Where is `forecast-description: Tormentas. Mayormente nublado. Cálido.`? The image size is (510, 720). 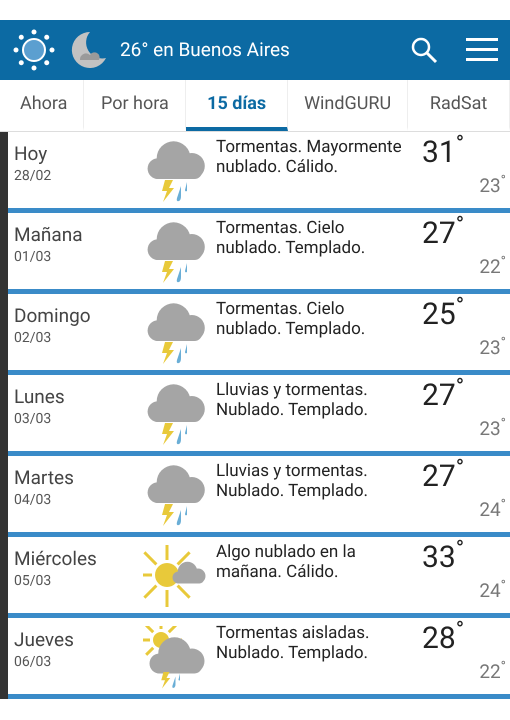
forecast-description: Tormentas. Mayormente nublado. Cálido. is located at coordinates (309, 157).